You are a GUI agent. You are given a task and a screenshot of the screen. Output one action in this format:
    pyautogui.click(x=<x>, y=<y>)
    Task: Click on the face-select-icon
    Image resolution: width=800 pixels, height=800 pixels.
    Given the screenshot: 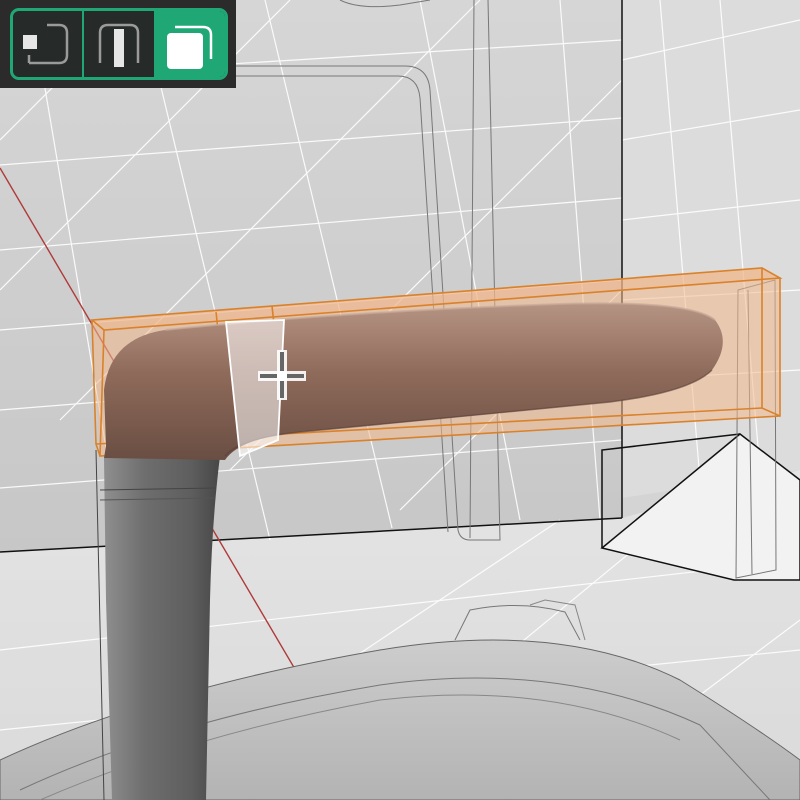 What is the action you would take?
    pyautogui.click(x=190, y=47)
    